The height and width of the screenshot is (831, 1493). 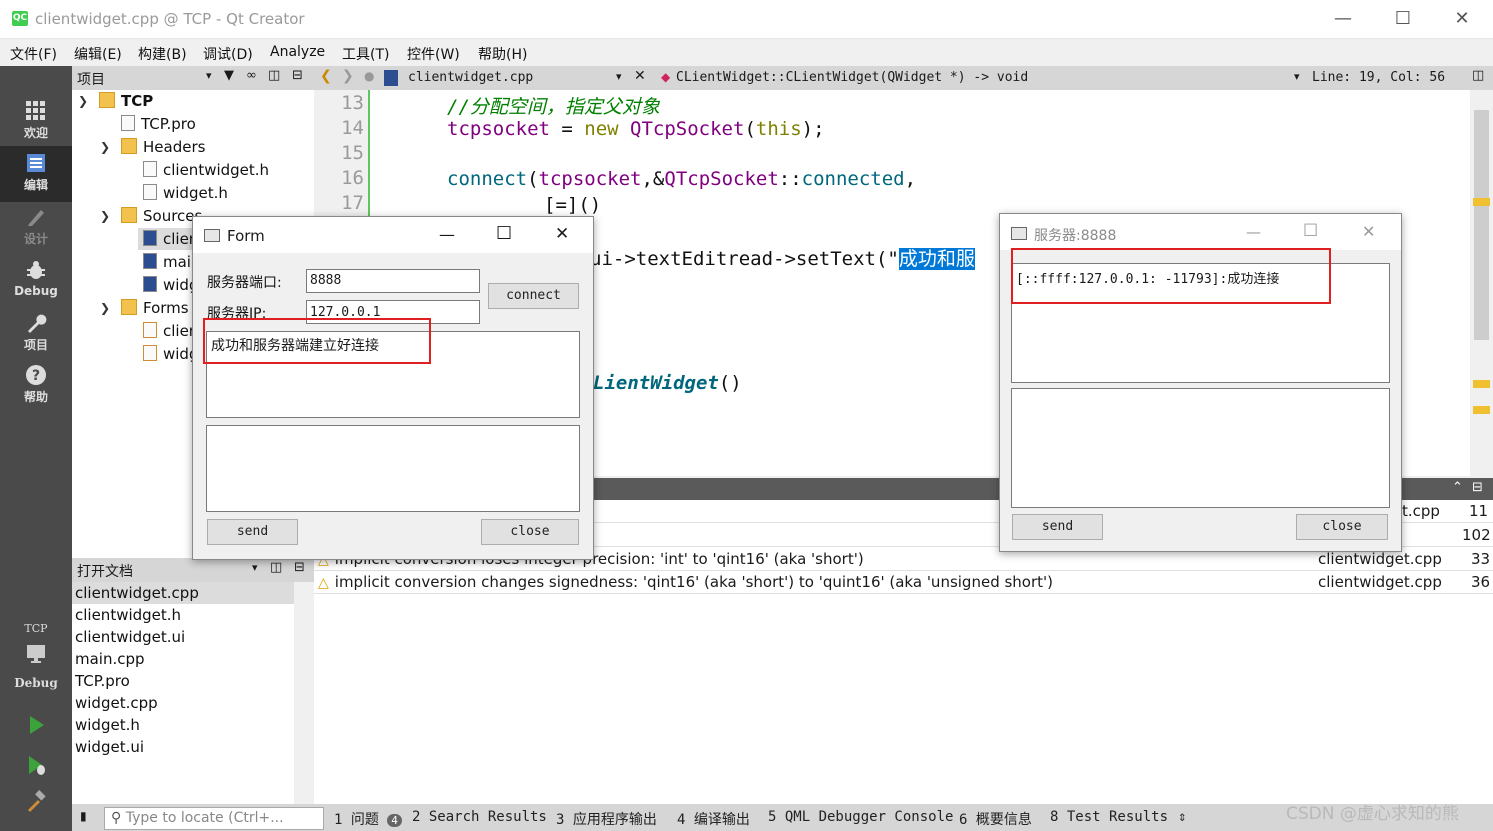 What do you see at coordinates (365, 54) in the screenshot?
I see `menu-tools: 工具(T)` at bounding box center [365, 54].